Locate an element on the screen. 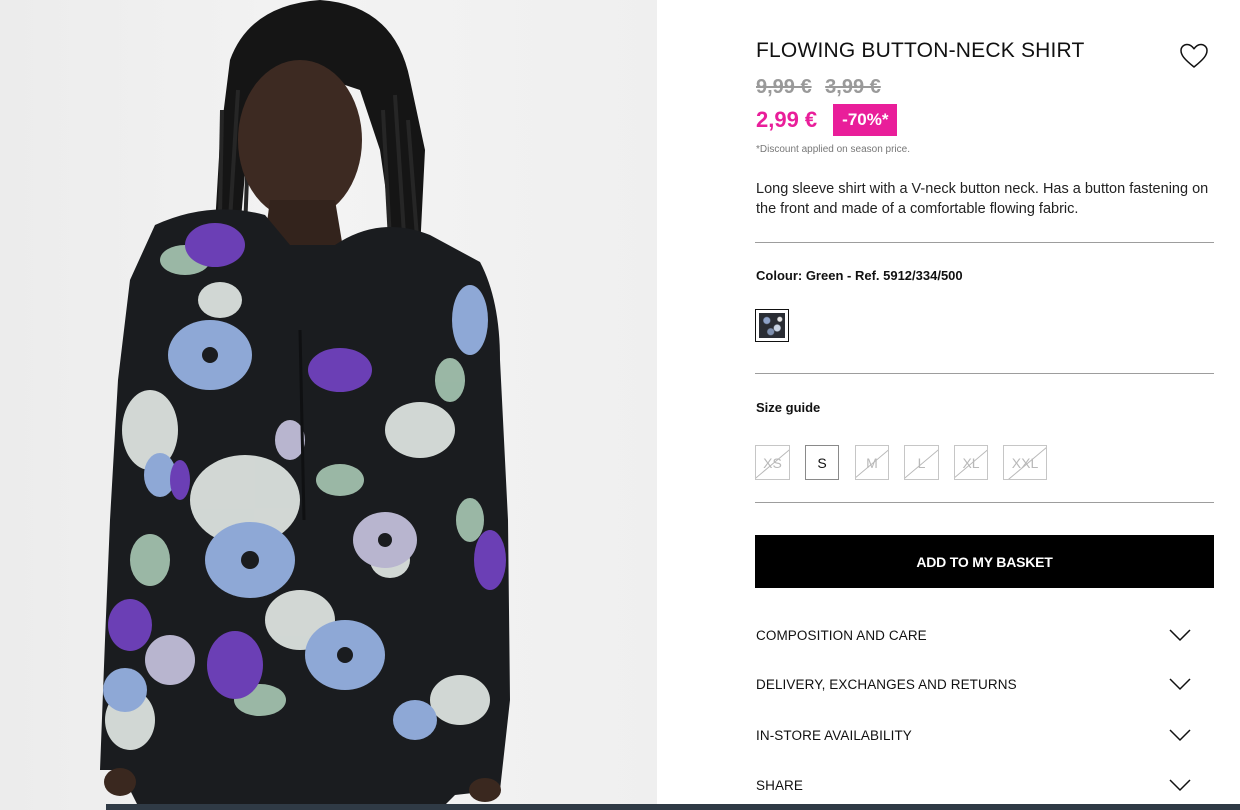  swatch-pattern is located at coordinates (772, 325).